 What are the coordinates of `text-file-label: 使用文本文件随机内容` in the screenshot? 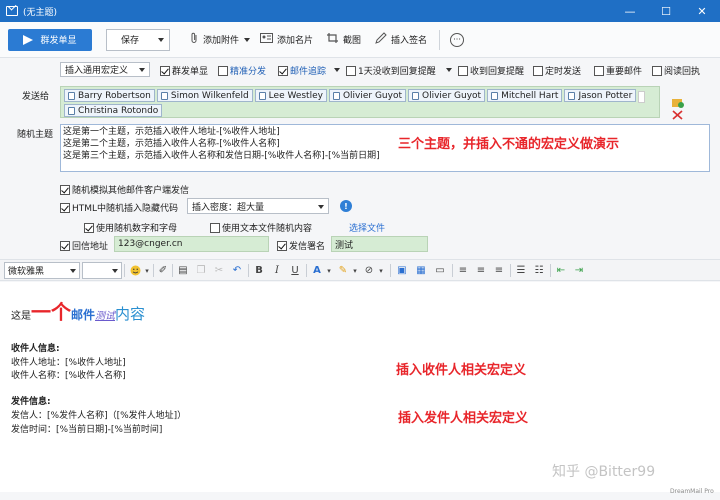 It's located at (267, 229).